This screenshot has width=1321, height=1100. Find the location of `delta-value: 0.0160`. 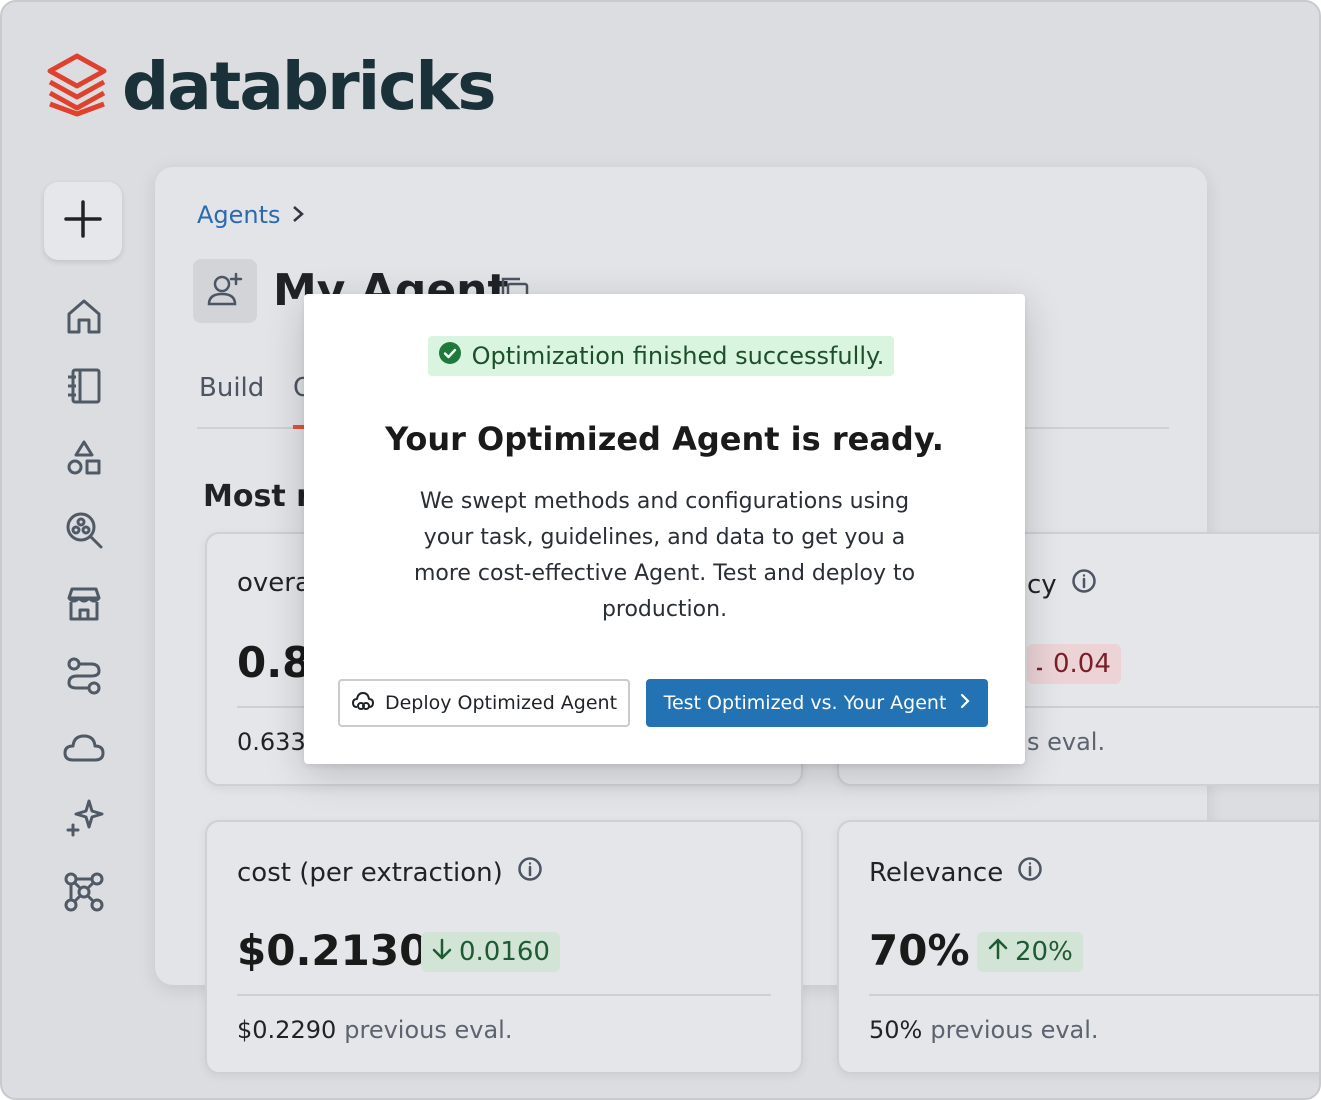

delta-value: 0.0160 is located at coordinates (504, 952).